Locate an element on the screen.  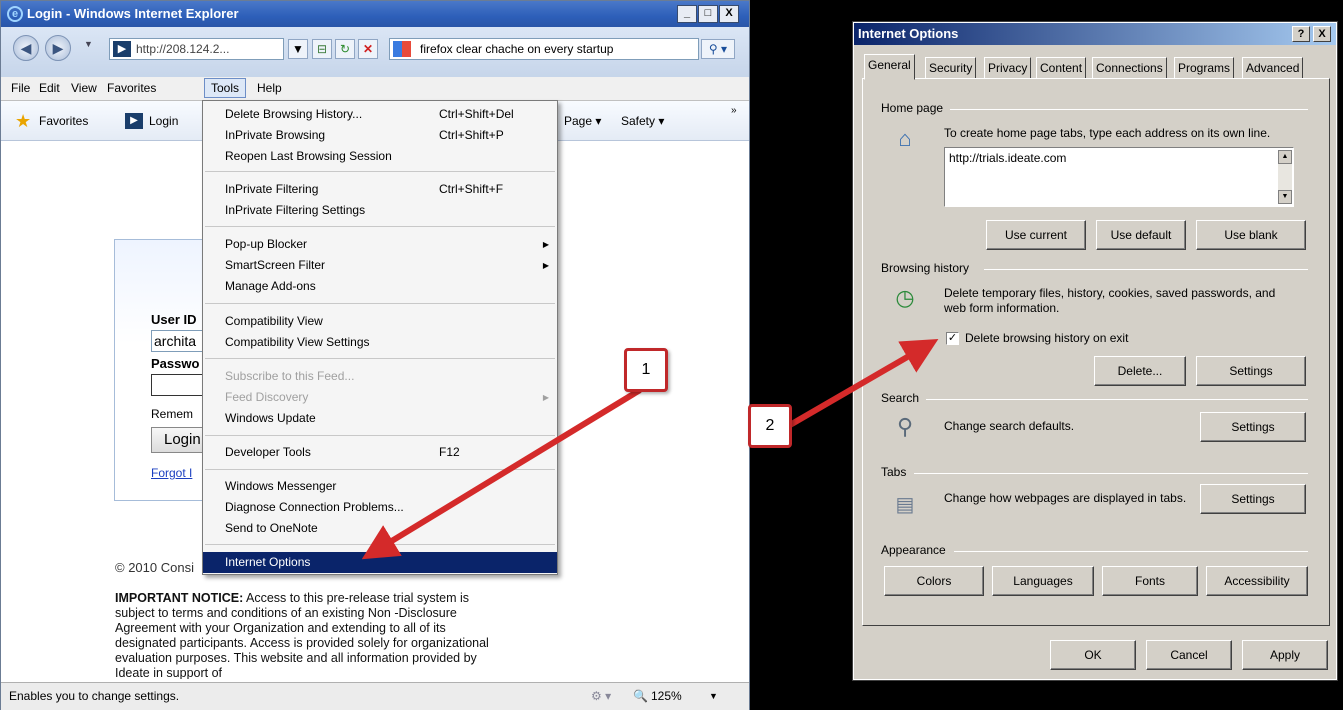
callout-step-2: 2 is located at coordinates (770, 426).